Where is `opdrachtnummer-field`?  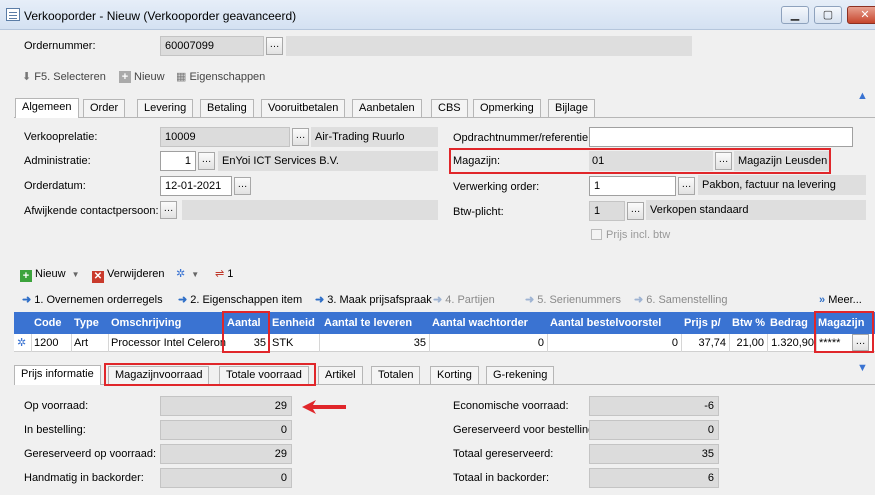
opdrachtnummer-field is located at coordinates (721, 137).